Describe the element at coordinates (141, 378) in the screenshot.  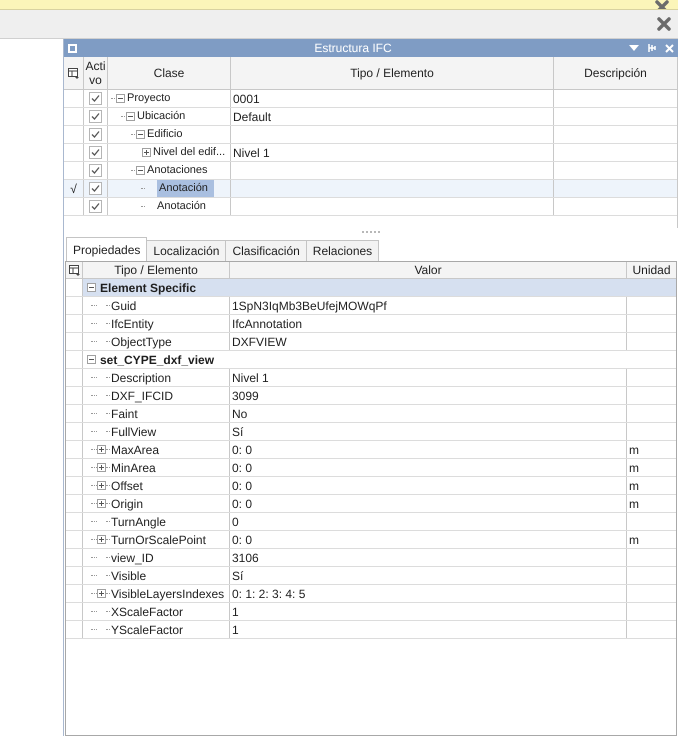
I see `property-name: Description` at that location.